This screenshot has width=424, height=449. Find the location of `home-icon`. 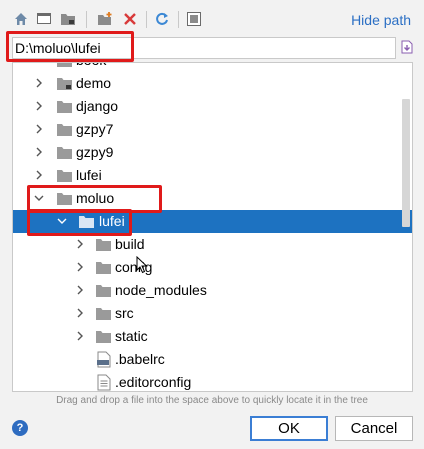

home-icon is located at coordinates (21, 19).